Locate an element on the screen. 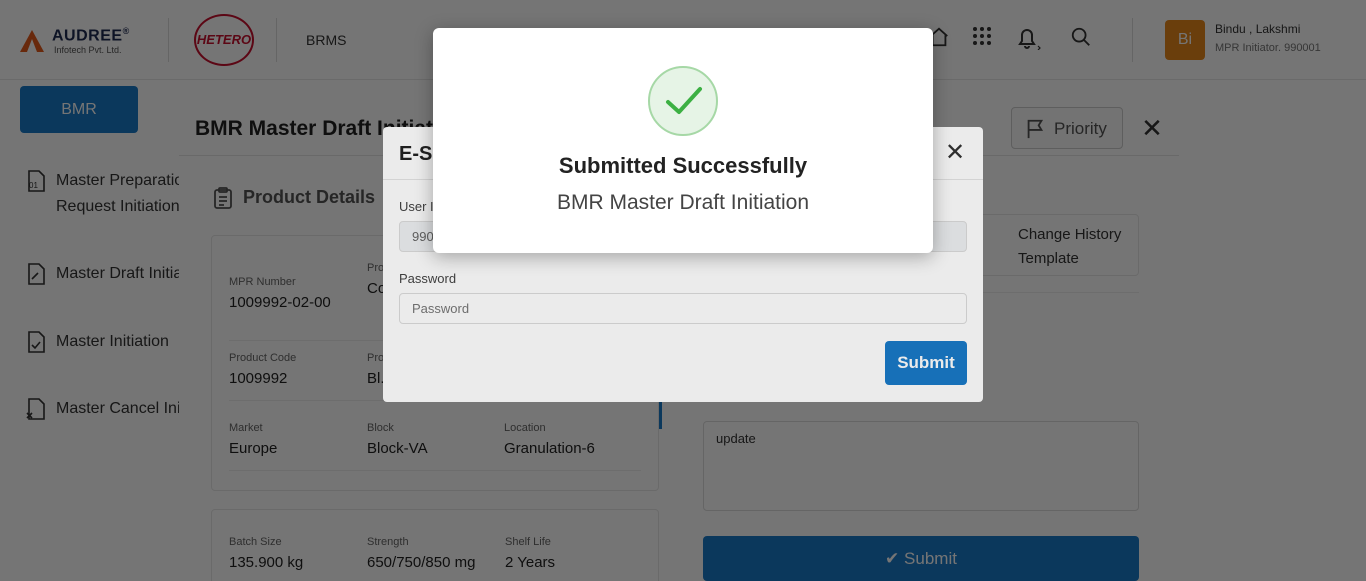  success-title: Submitted Successfully is located at coordinates (683, 165).